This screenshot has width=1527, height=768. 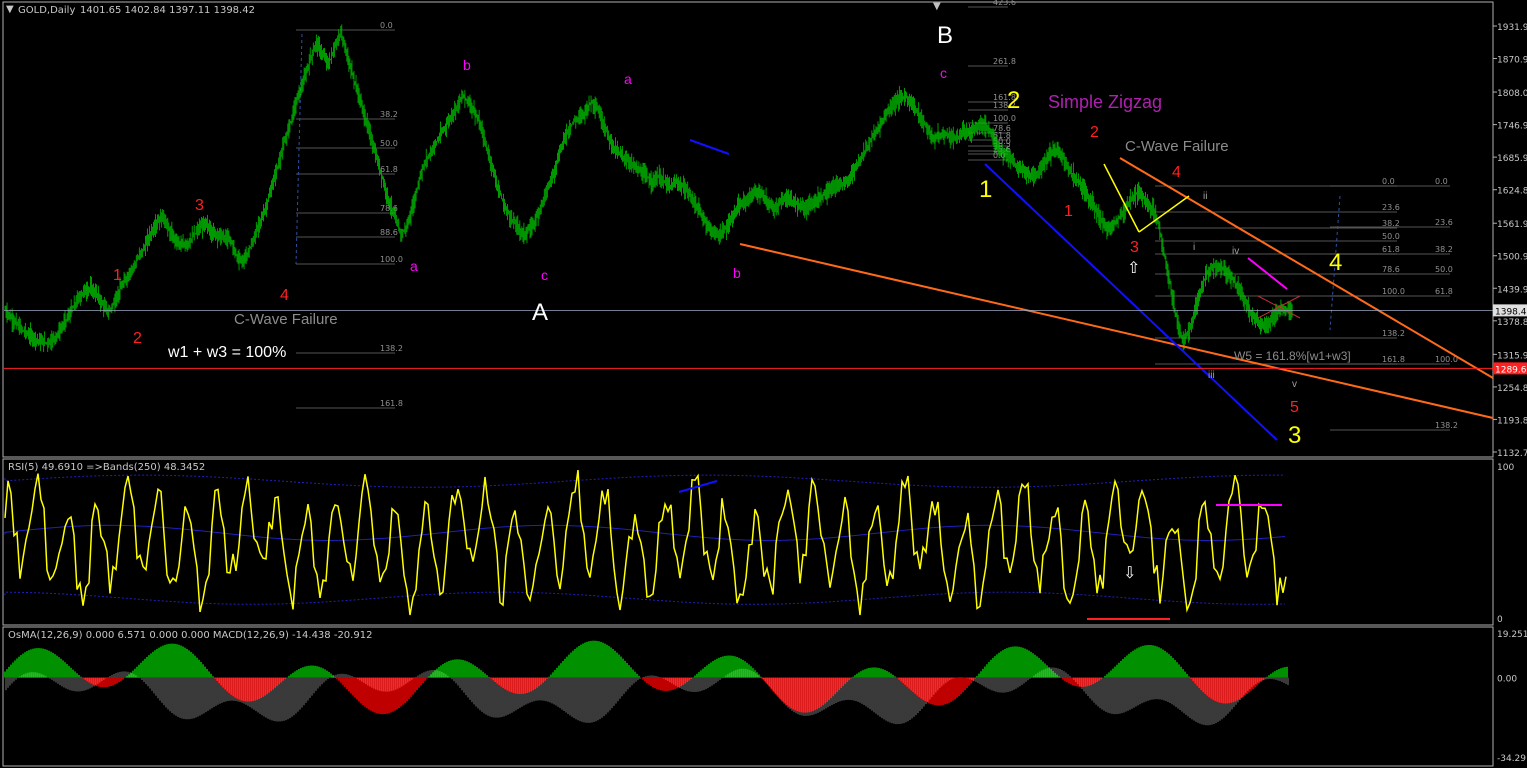 What do you see at coordinates (1391, 269) in the screenshot?
I see `fib-label: 78.6` at bounding box center [1391, 269].